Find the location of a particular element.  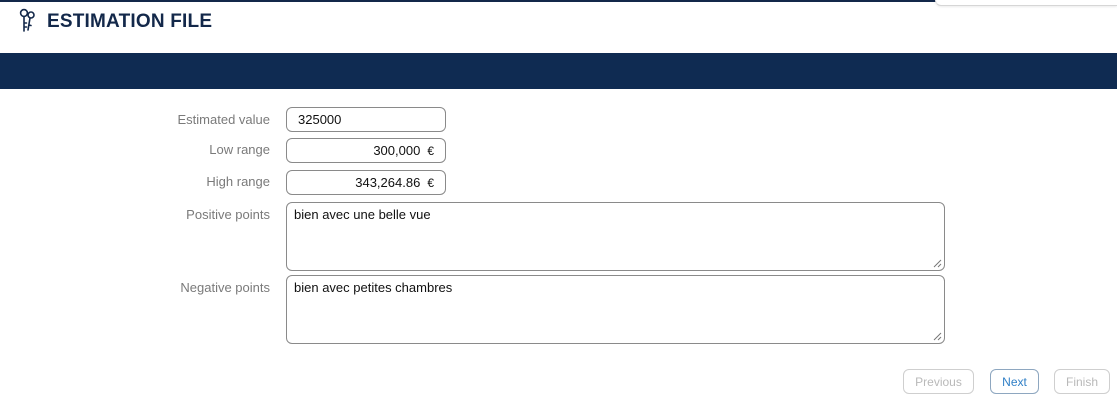

previous-button: Previous is located at coordinates (938, 381).